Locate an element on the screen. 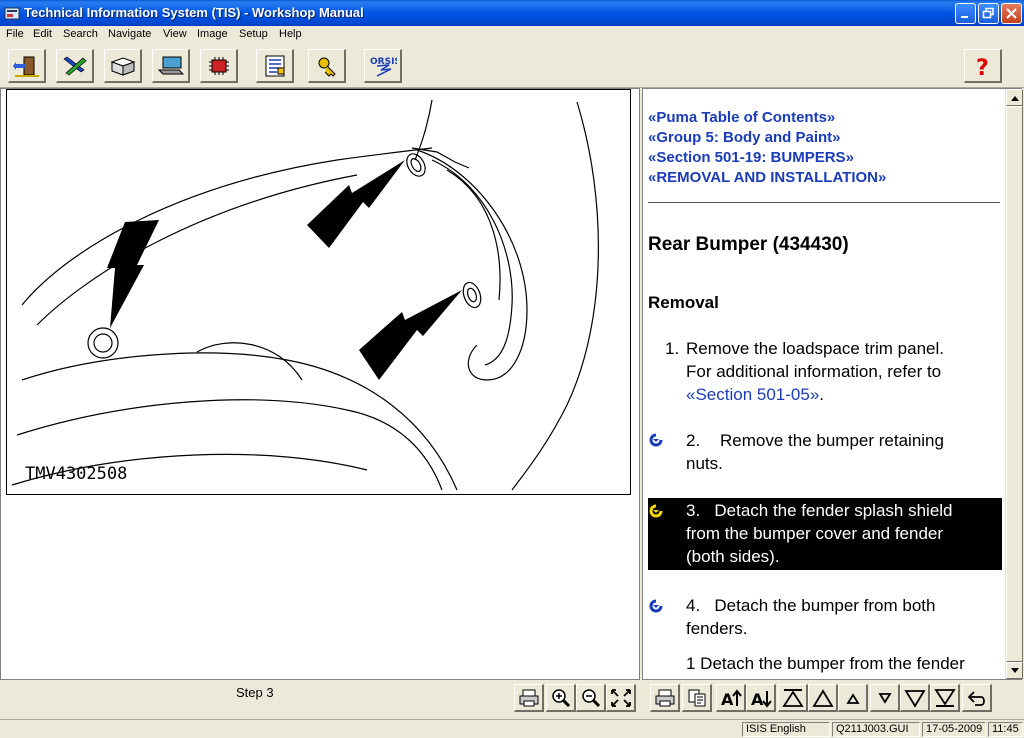  exit-door-icon is located at coordinates (25, 66).